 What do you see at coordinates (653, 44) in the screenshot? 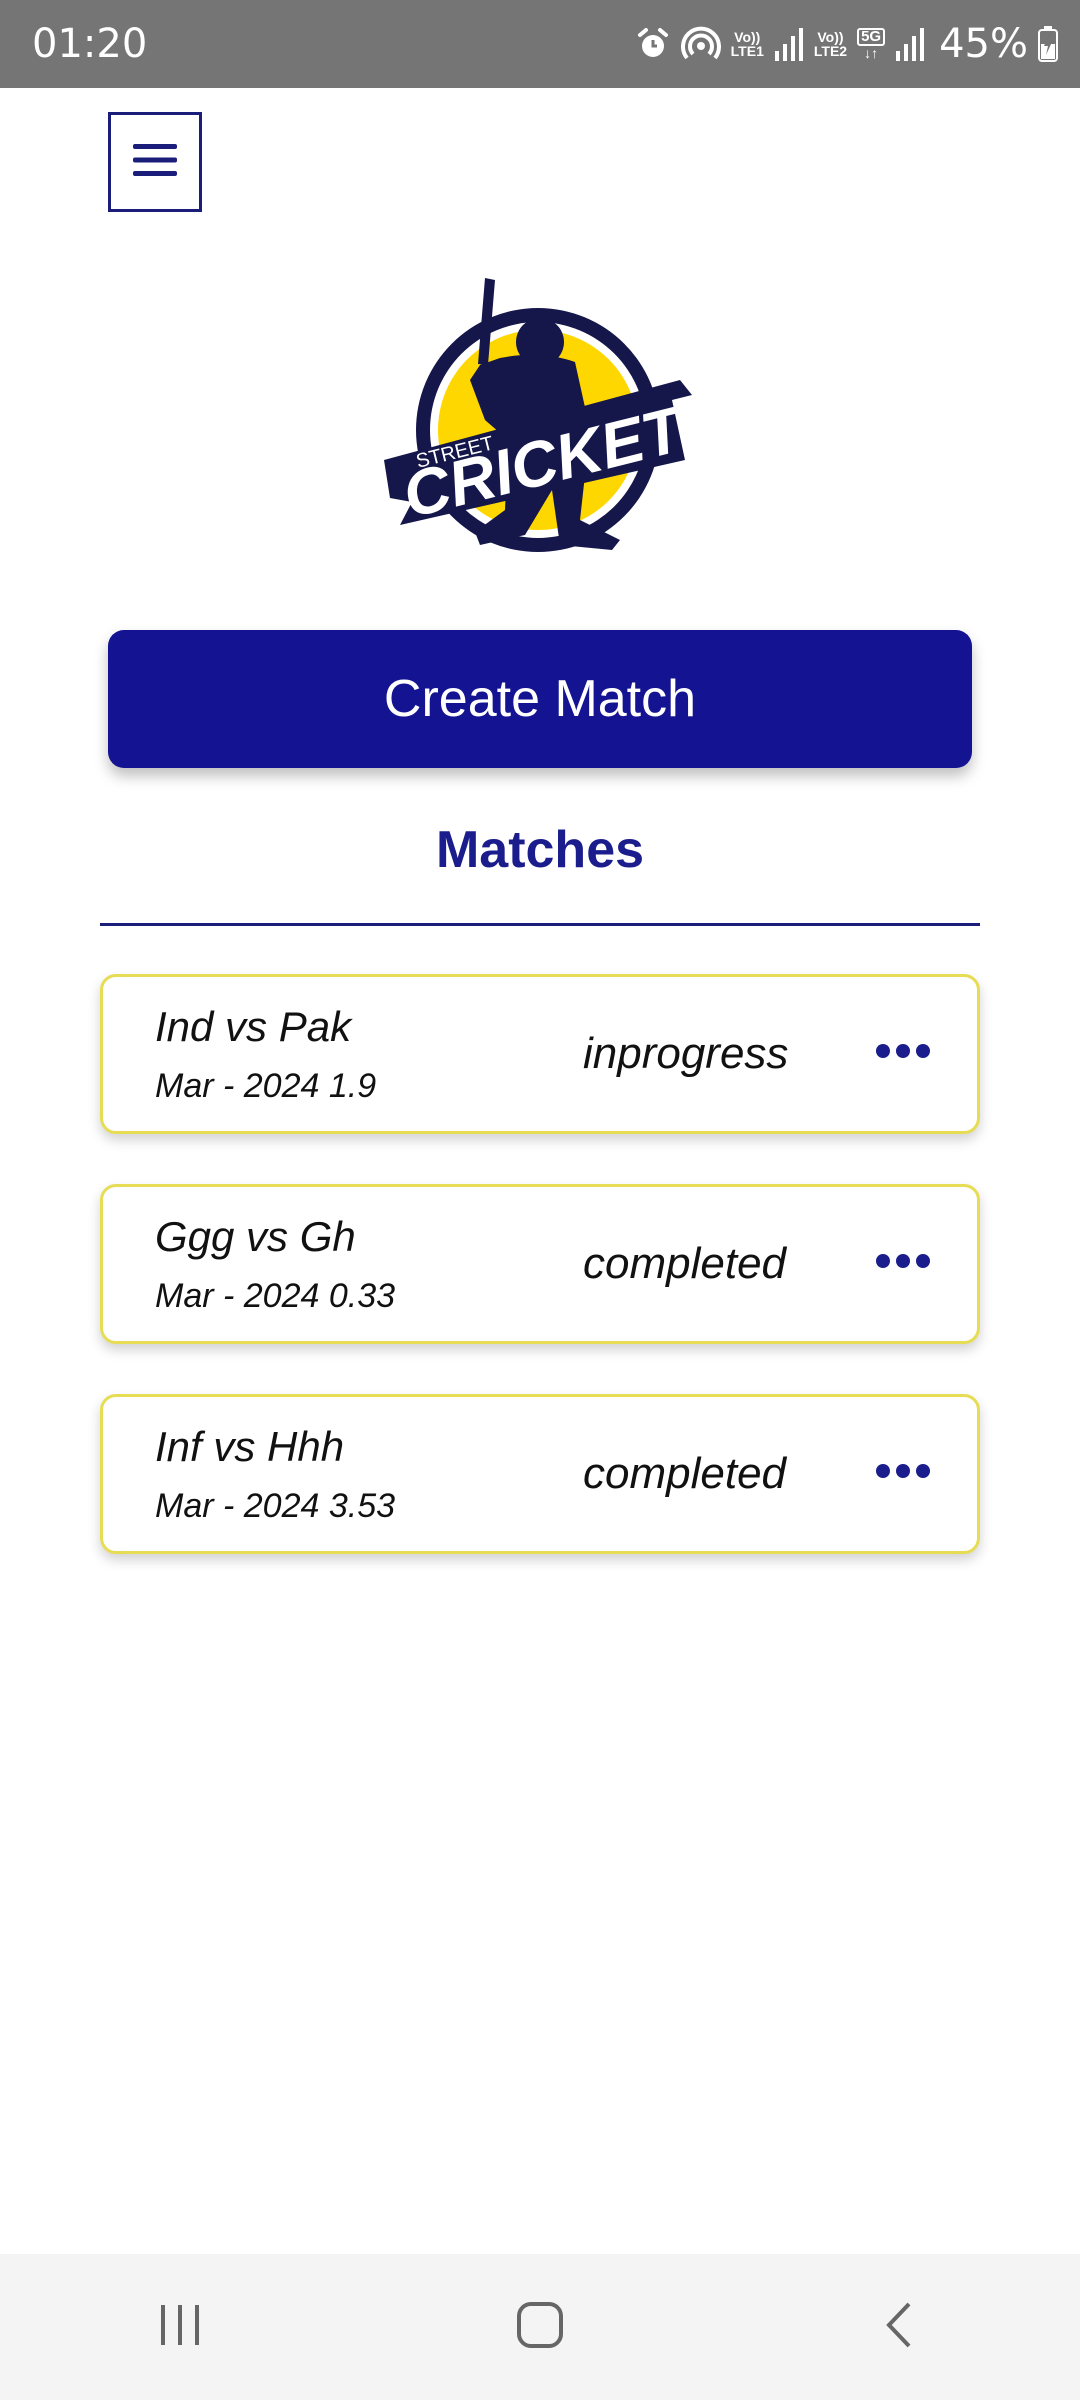
I see `alarm-icon` at bounding box center [653, 44].